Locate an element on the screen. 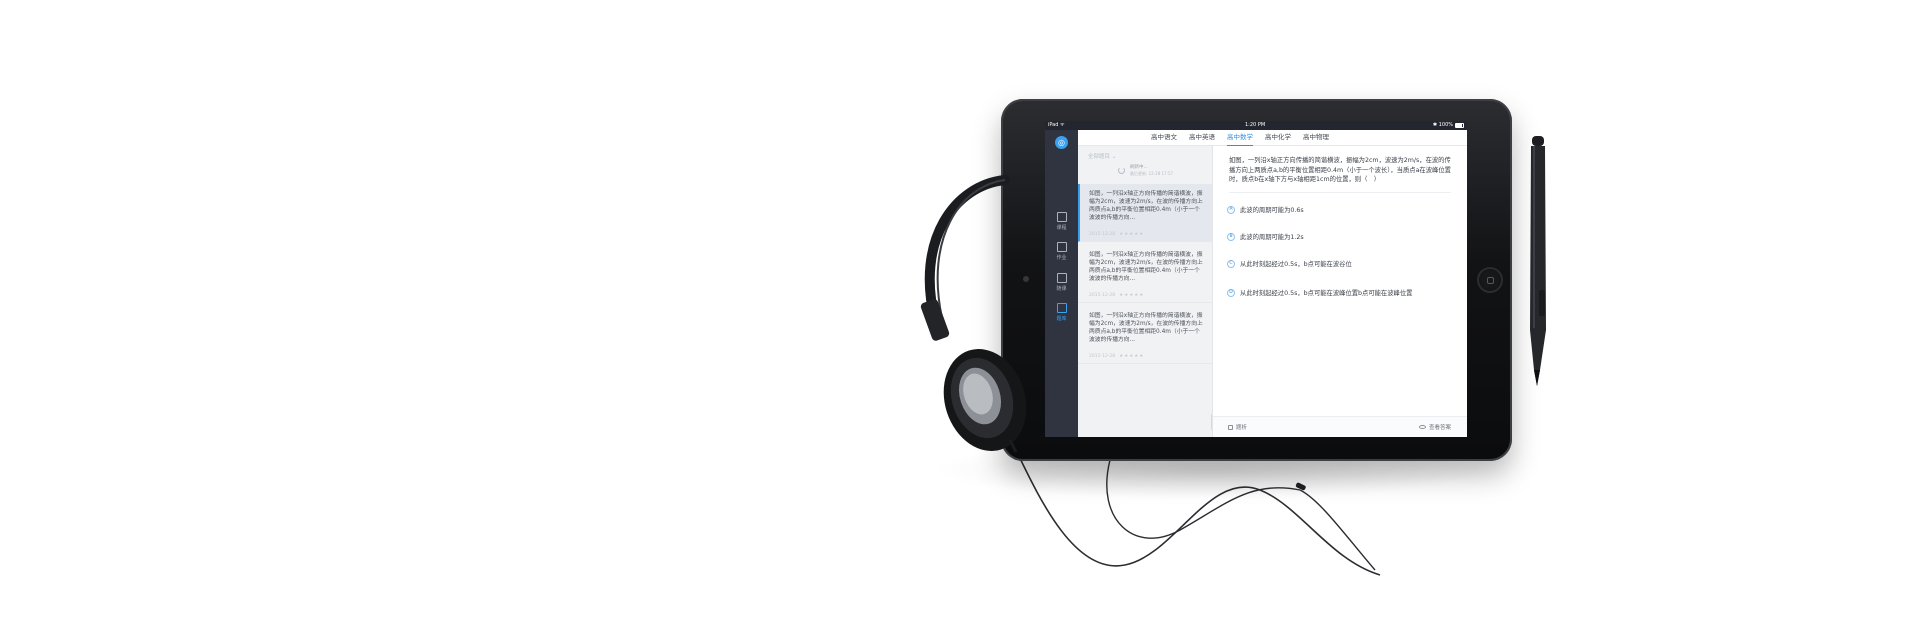 The height and width of the screenshot is (620, 1920). view-answer-button: 查看答案 is located at coordinates (1434, 427).